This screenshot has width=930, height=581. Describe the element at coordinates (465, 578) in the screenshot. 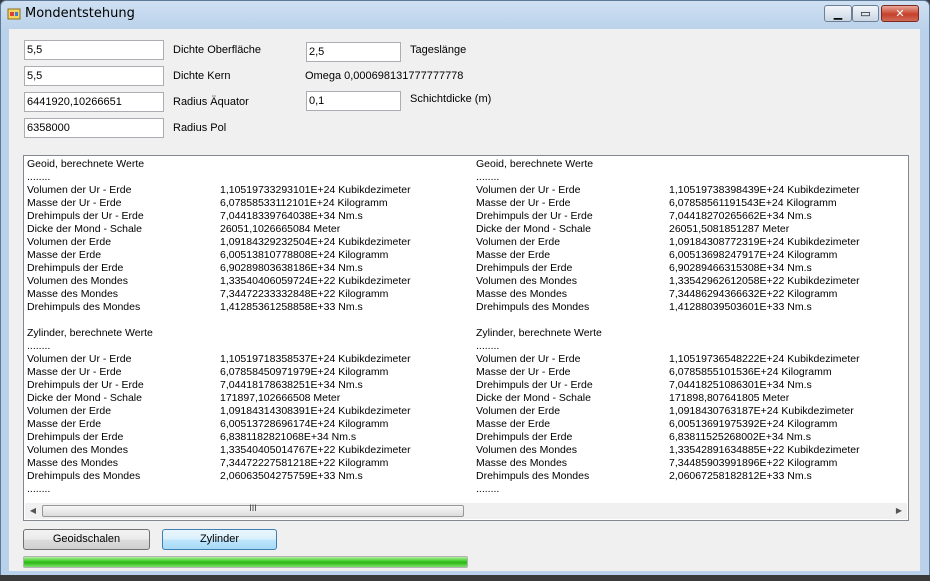

I see `background-strip` at that location.